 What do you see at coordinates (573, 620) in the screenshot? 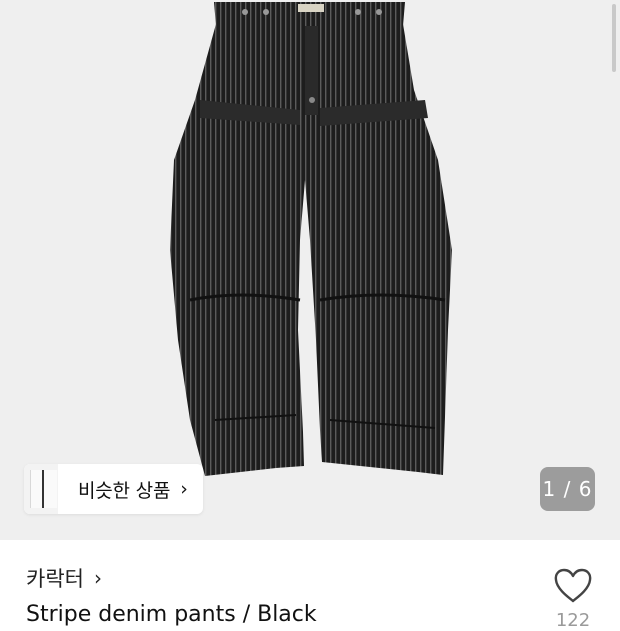
I see `like-count: 122` at bounding box center [573, 620].